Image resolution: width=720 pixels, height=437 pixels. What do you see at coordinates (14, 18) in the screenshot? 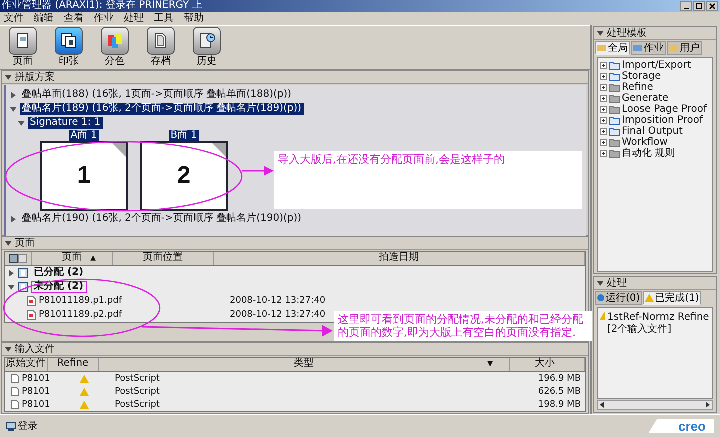
I see `menu-item: 文件` at bounding box center [14, 18].